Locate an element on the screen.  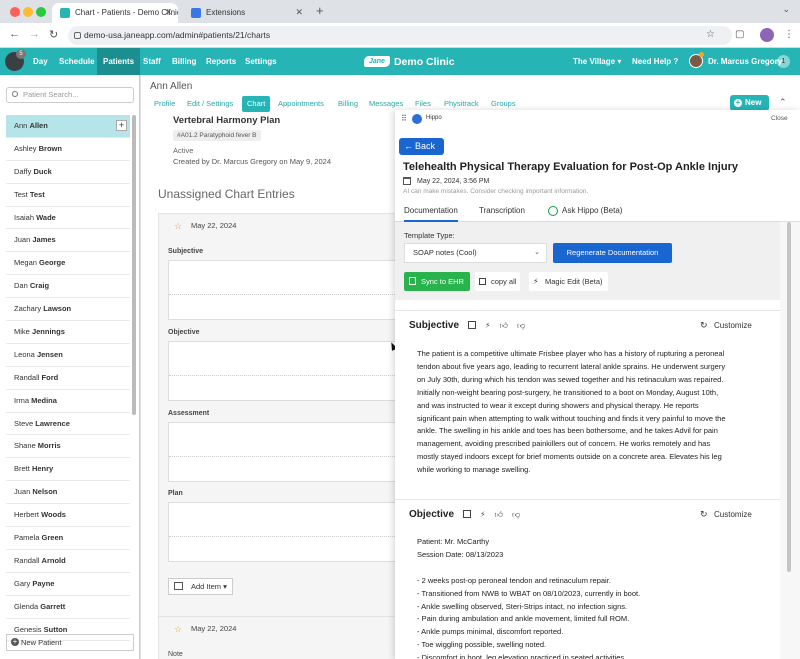
need-help-link: Need Help ? is located at coordinates (655, 61).